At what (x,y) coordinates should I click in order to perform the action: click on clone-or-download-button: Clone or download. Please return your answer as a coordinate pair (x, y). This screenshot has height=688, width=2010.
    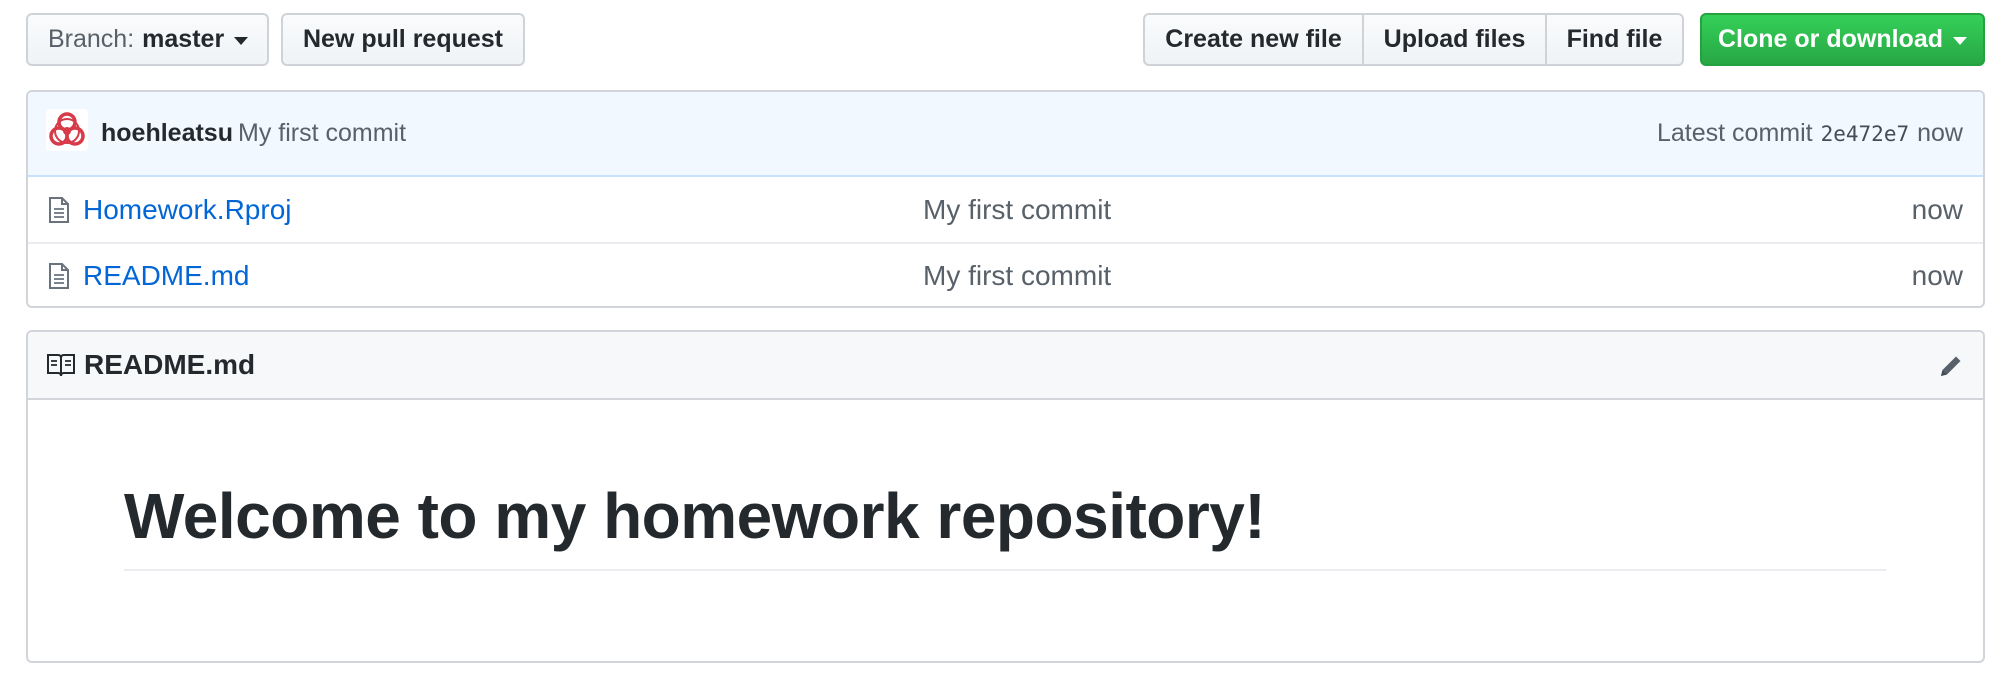
    Looking at the image, I should click on (1842, 39).